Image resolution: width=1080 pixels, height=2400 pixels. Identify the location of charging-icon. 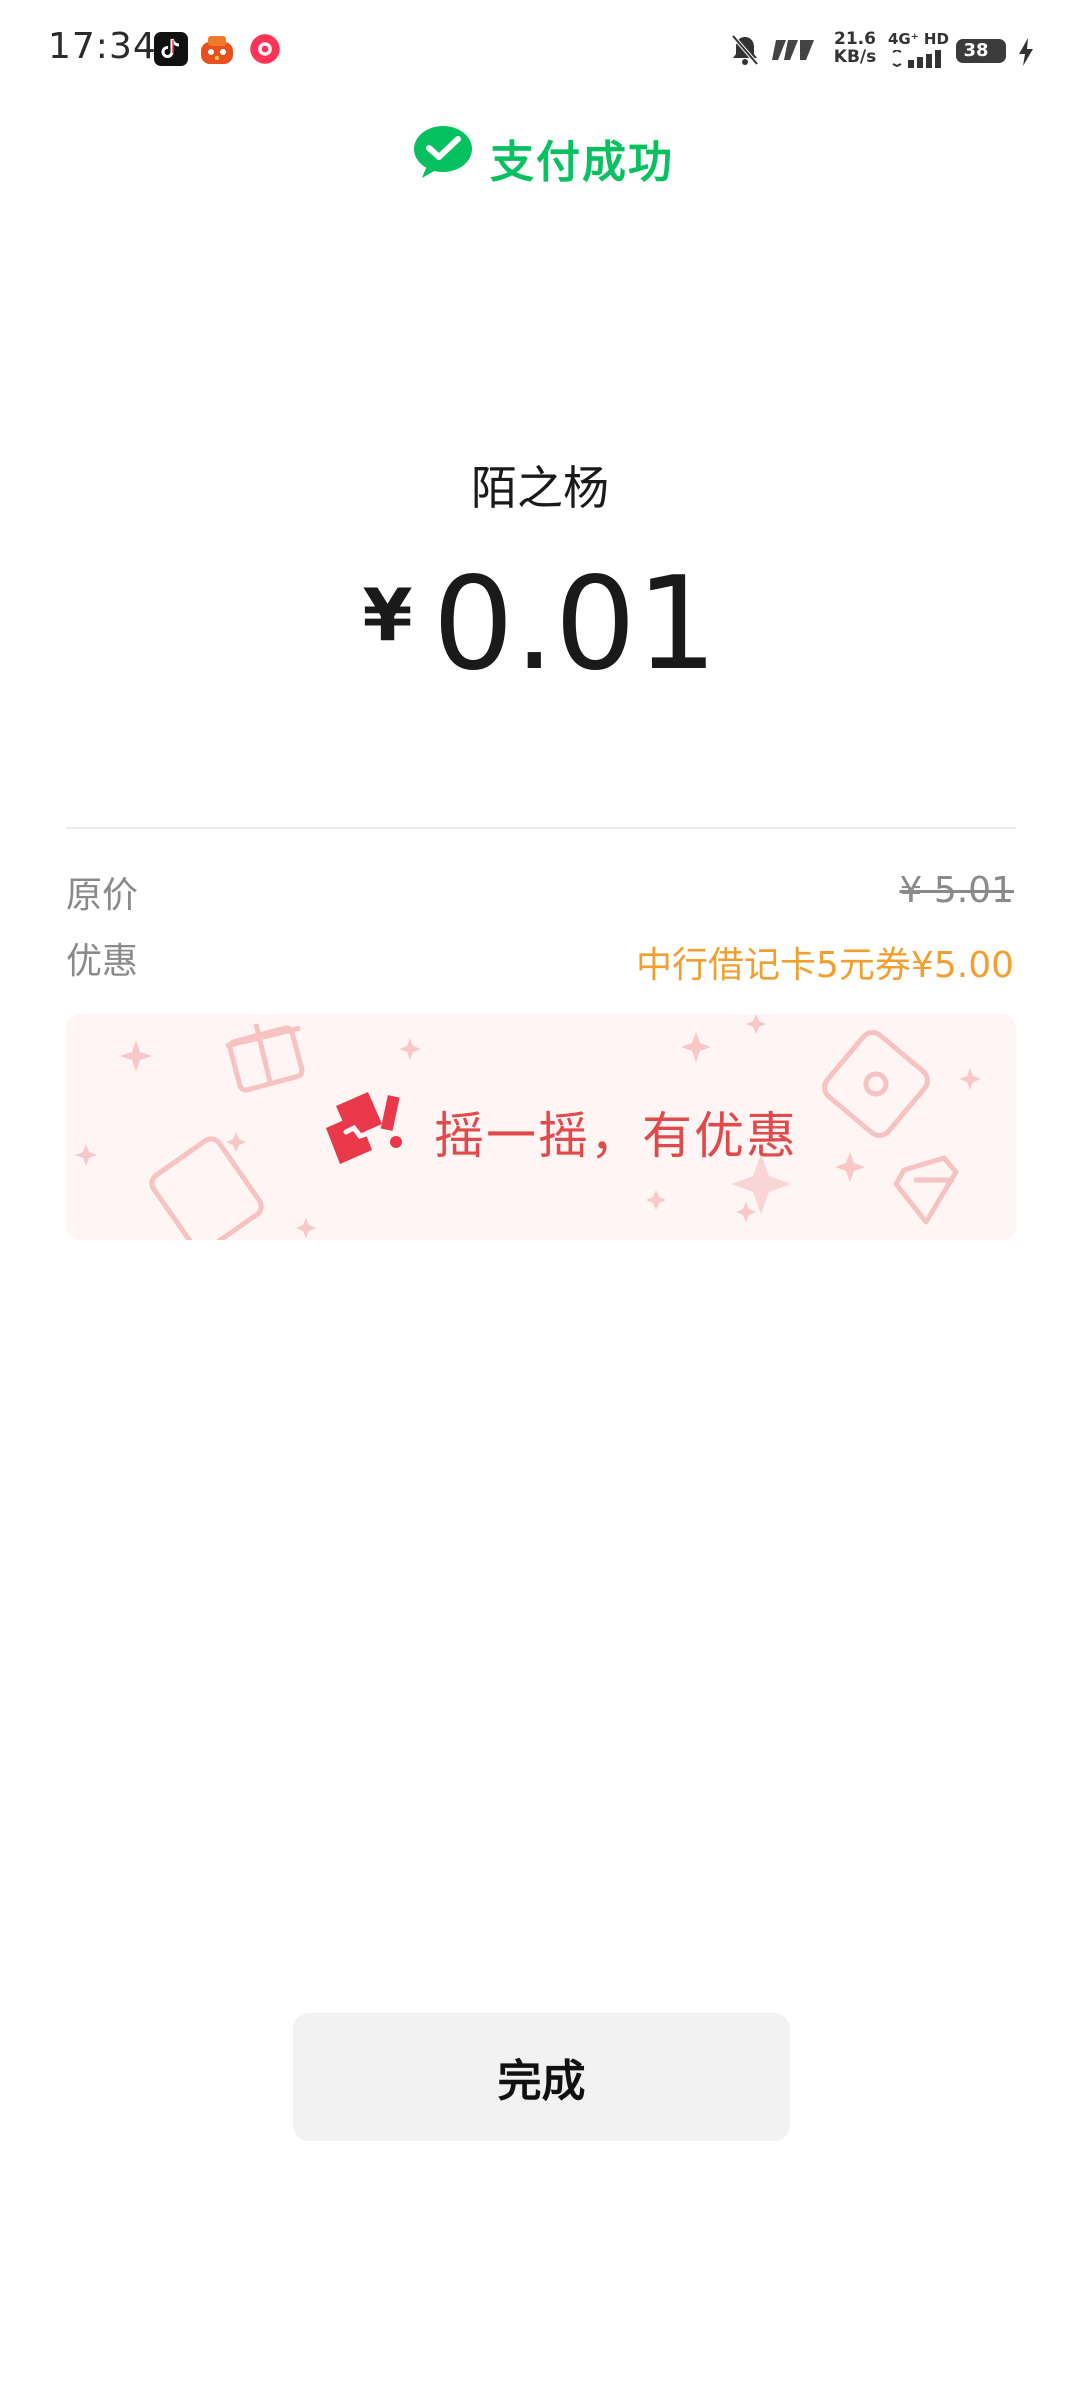
(1026, 52).